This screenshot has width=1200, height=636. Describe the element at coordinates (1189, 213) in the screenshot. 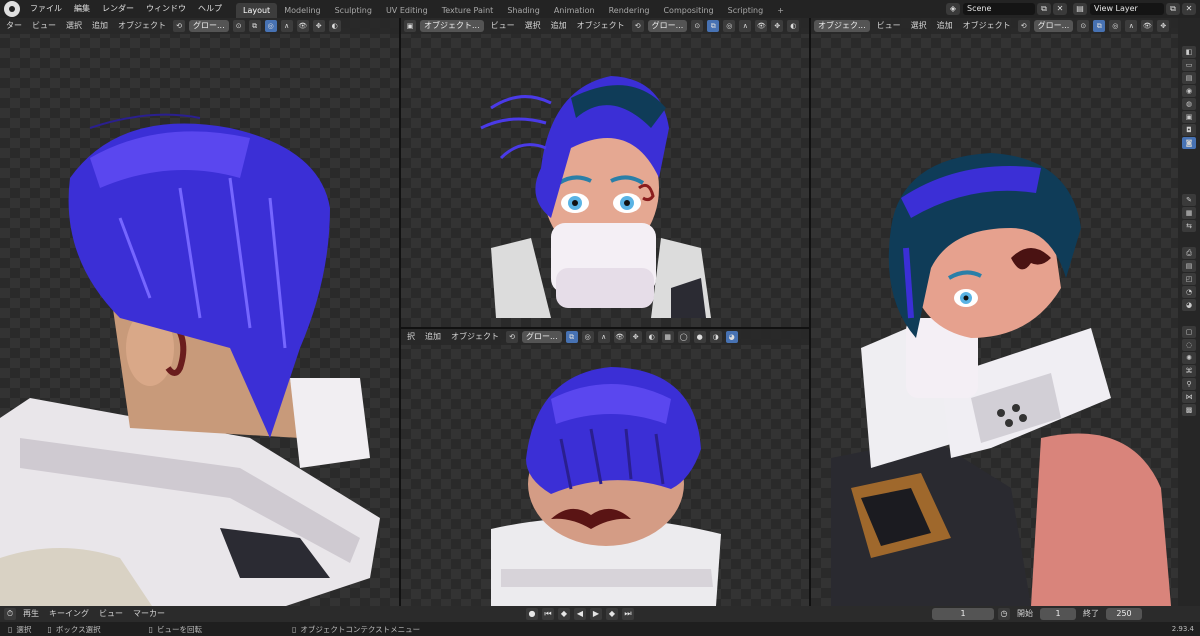

I see `render-settings-icon: ▦` at that location.